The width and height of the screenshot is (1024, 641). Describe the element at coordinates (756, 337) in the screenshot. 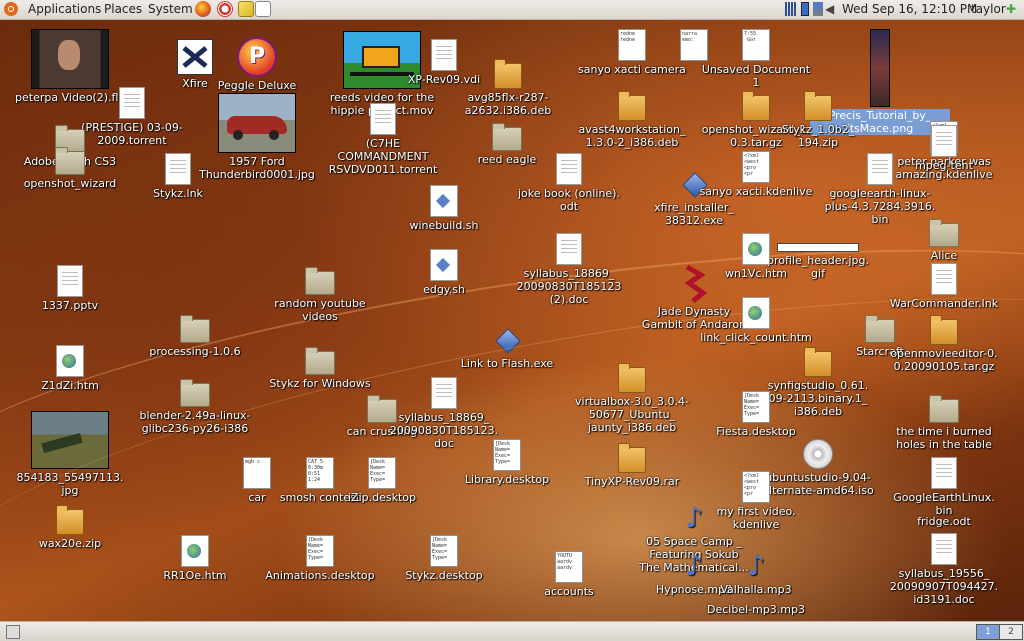

I see `icon-label: link_click_count.htm` at that location.